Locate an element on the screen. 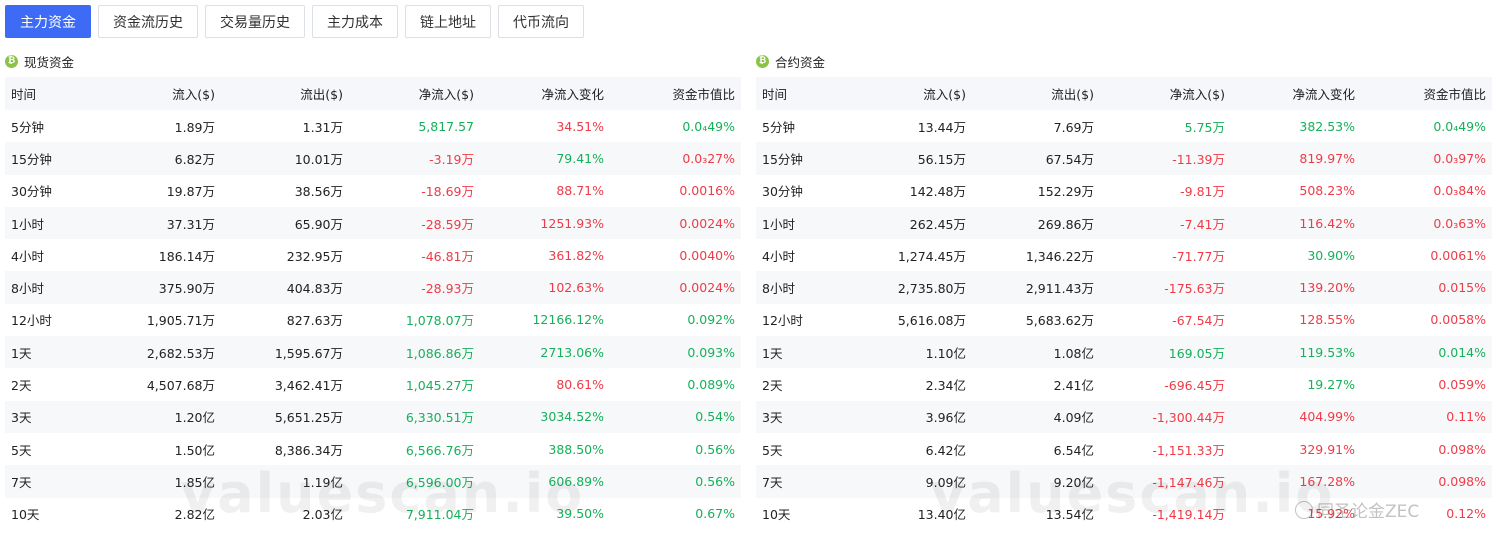 The width and height of the screenshot is (1492, 537). tab-main-cost: 主力成本 is located at coordinates (355, 21).